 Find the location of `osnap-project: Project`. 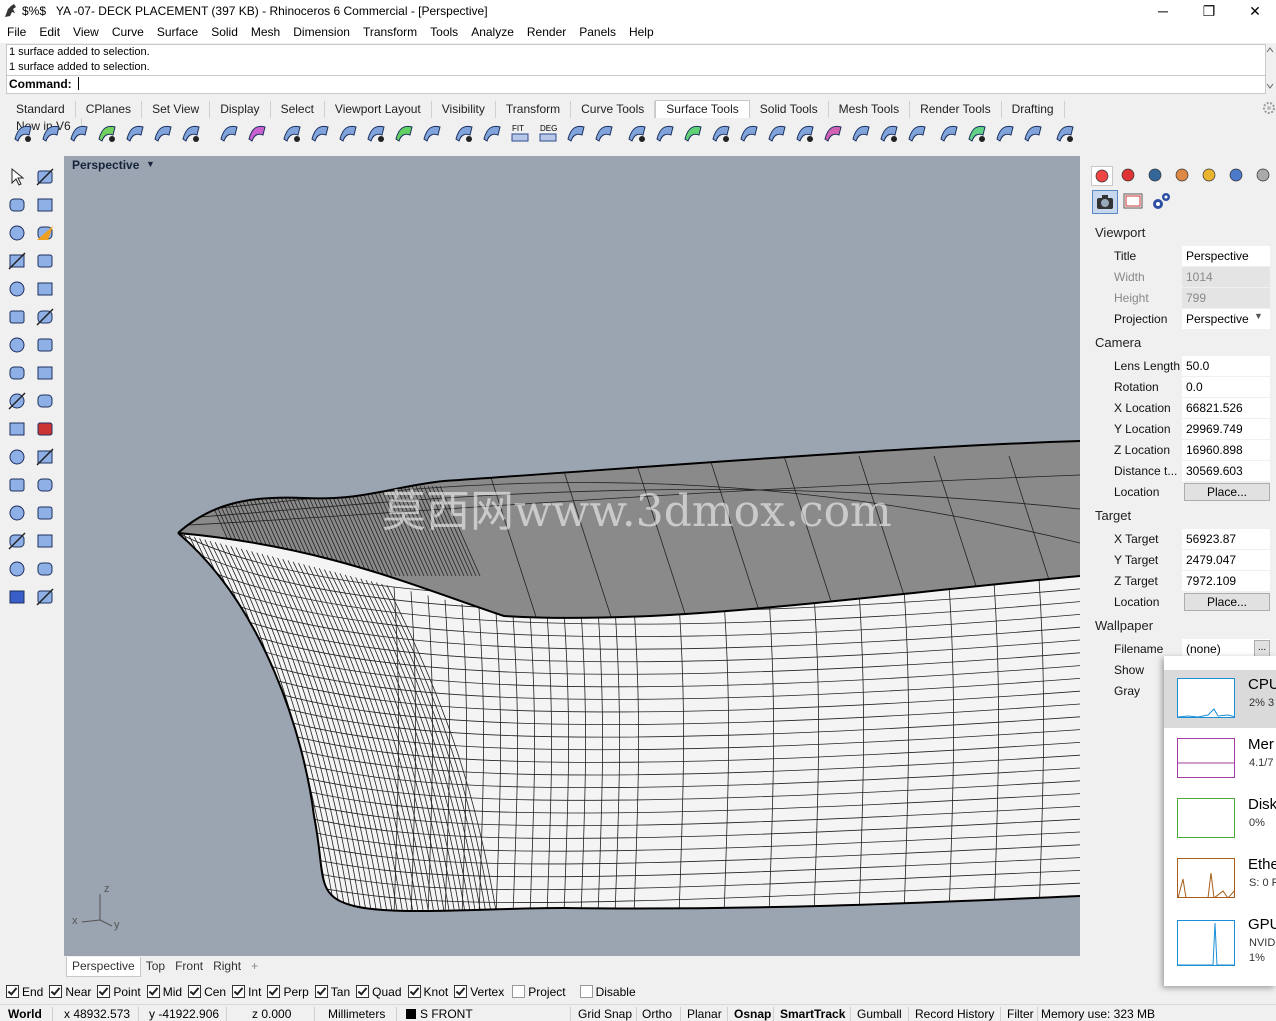

osnap-project: Project is located at coordinates (539, 992).